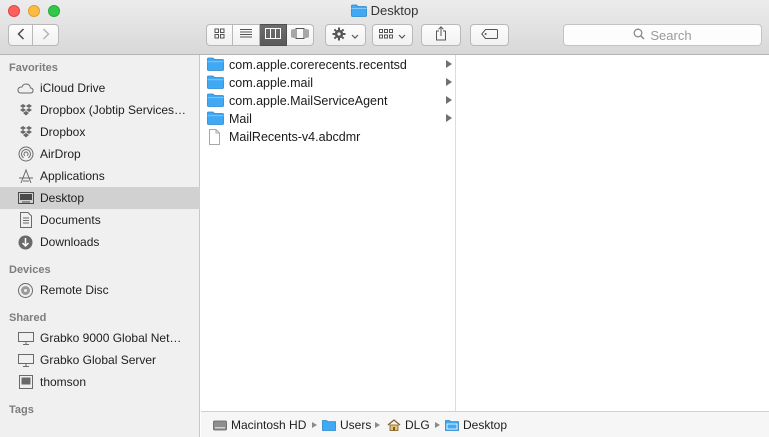  I want to click on gear-icon, so click(339, 35).